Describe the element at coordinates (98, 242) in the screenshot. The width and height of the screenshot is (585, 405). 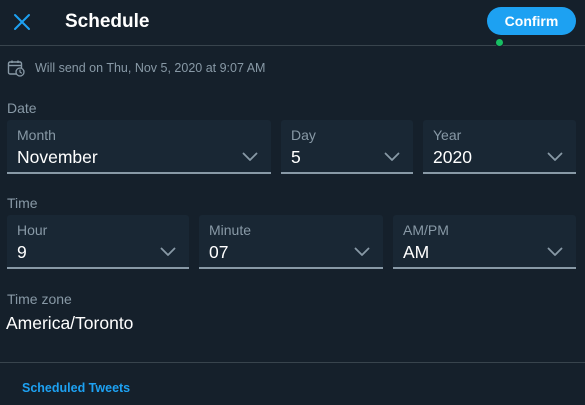
I see `hour-select: Hour 9` at that location.